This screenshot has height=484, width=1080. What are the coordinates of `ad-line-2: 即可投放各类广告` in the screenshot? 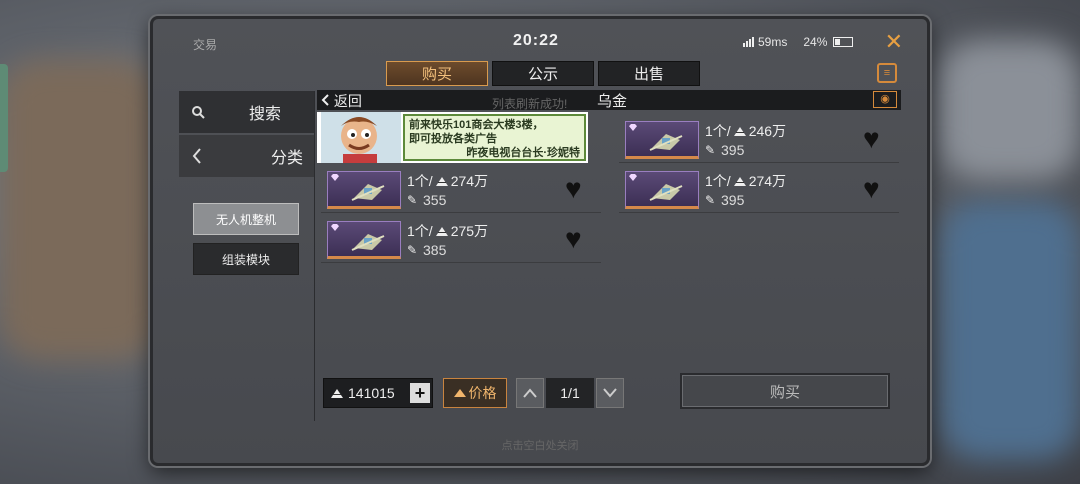 It's located at (453, 139).